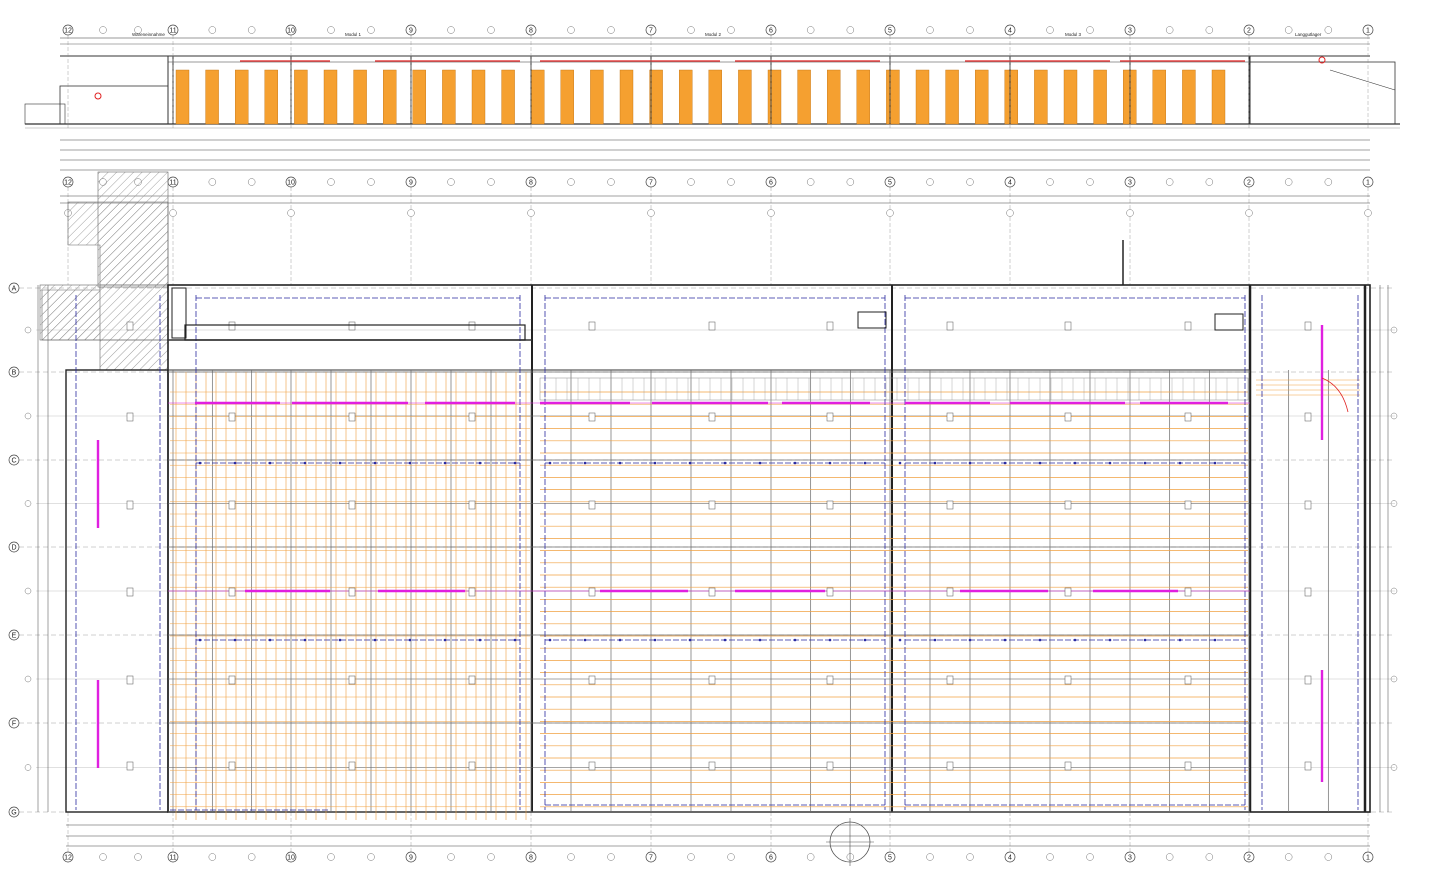 This screenshot has height=883, width=1430. What do you see at coordinates (771, 858) in the screenshot?
I see `axis-label-bottom: 6` at bounding box center [771, 858].